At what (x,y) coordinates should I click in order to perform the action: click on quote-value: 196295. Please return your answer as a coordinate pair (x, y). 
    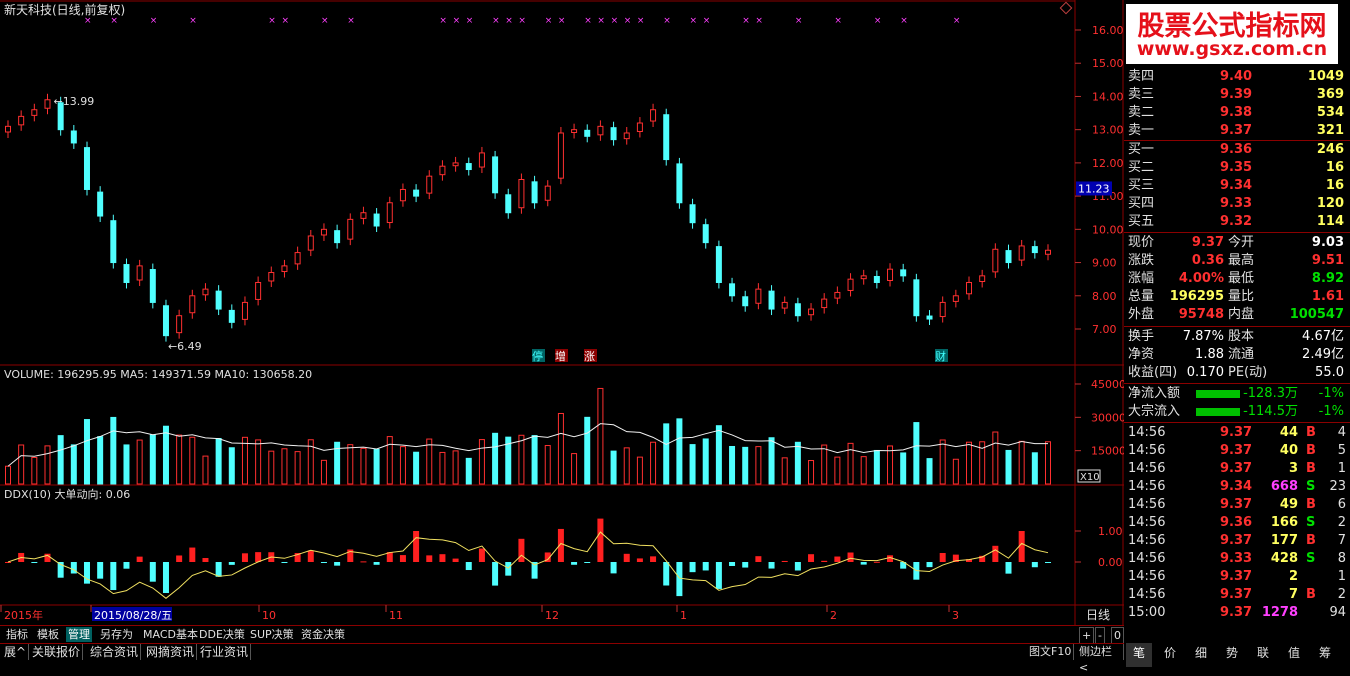
    Looking at the image, I should click on (1196, 296).